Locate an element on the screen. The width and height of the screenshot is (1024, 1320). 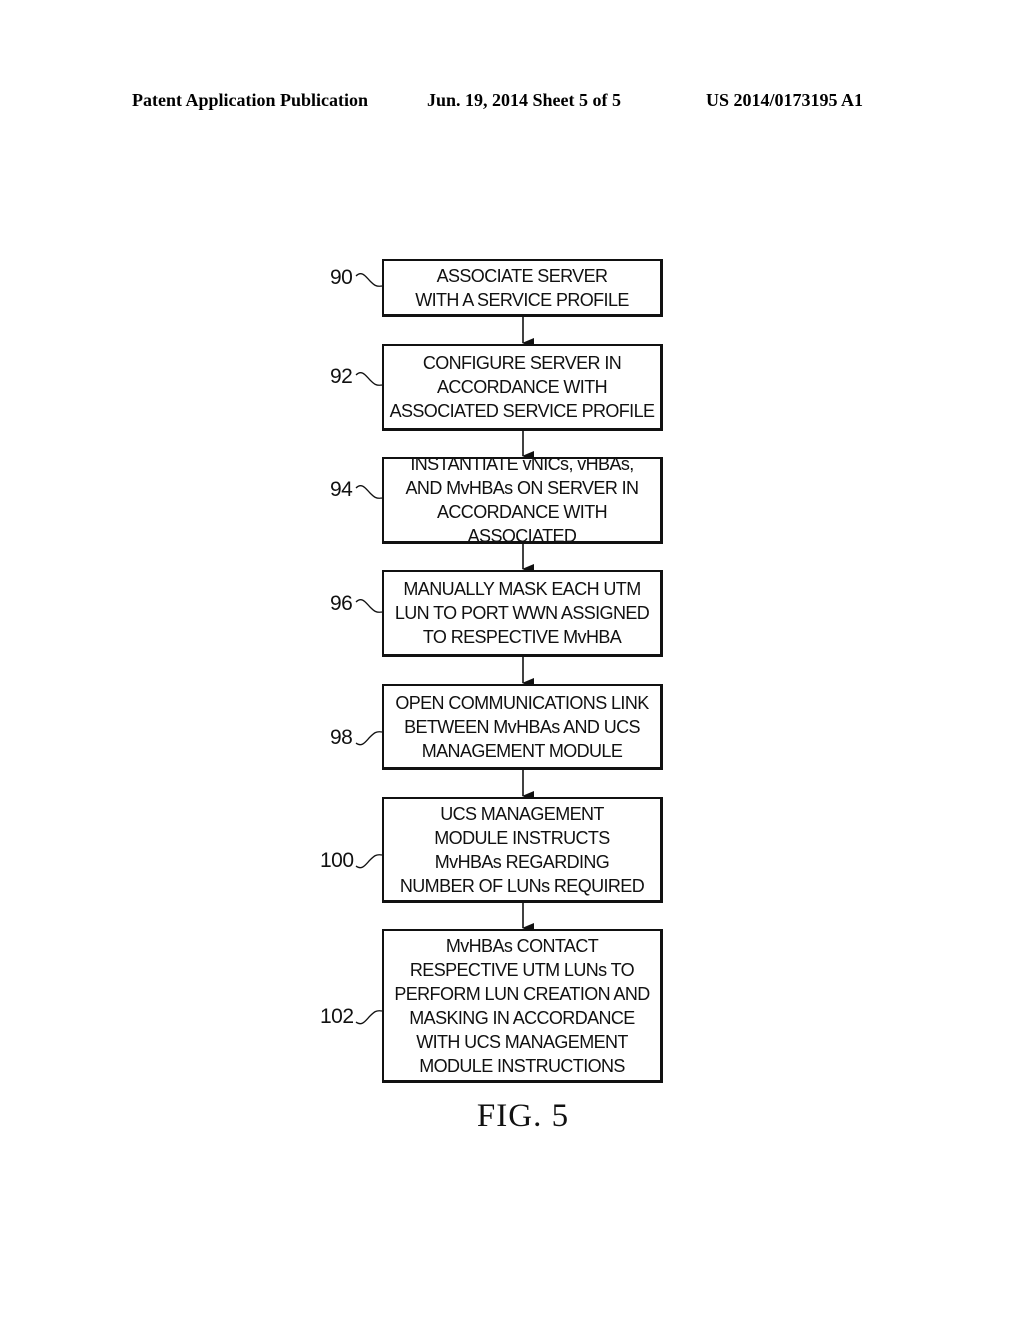
step-text-line: CONFIGURE SERVER IN is located at coordinates (522, 363).